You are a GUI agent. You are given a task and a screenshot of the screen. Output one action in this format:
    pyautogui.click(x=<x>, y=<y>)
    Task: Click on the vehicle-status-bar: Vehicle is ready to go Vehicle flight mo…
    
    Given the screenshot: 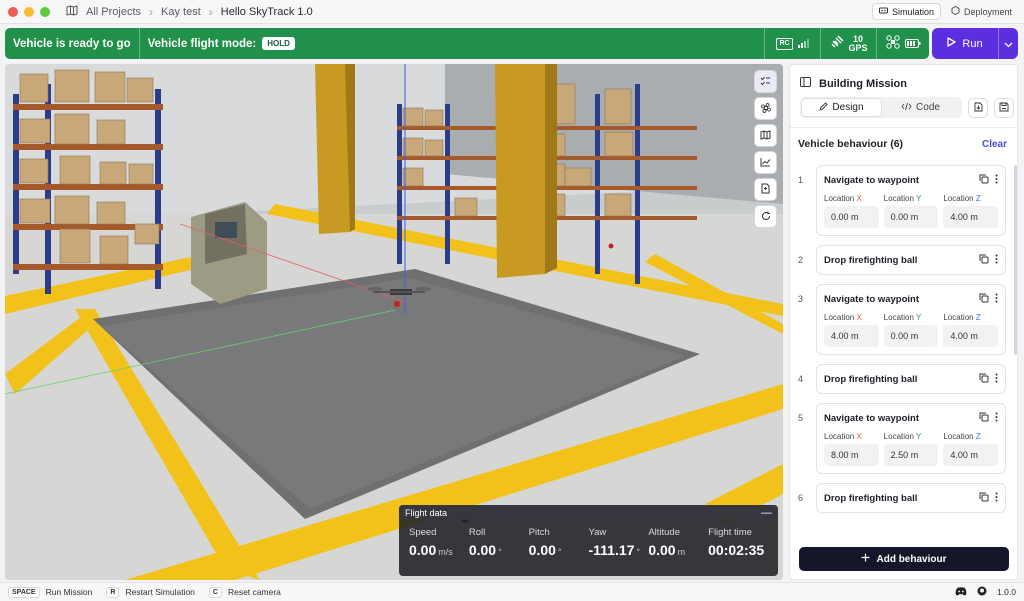 What is the action you would take?
    pyautogui.click(x=467, y=43)
    